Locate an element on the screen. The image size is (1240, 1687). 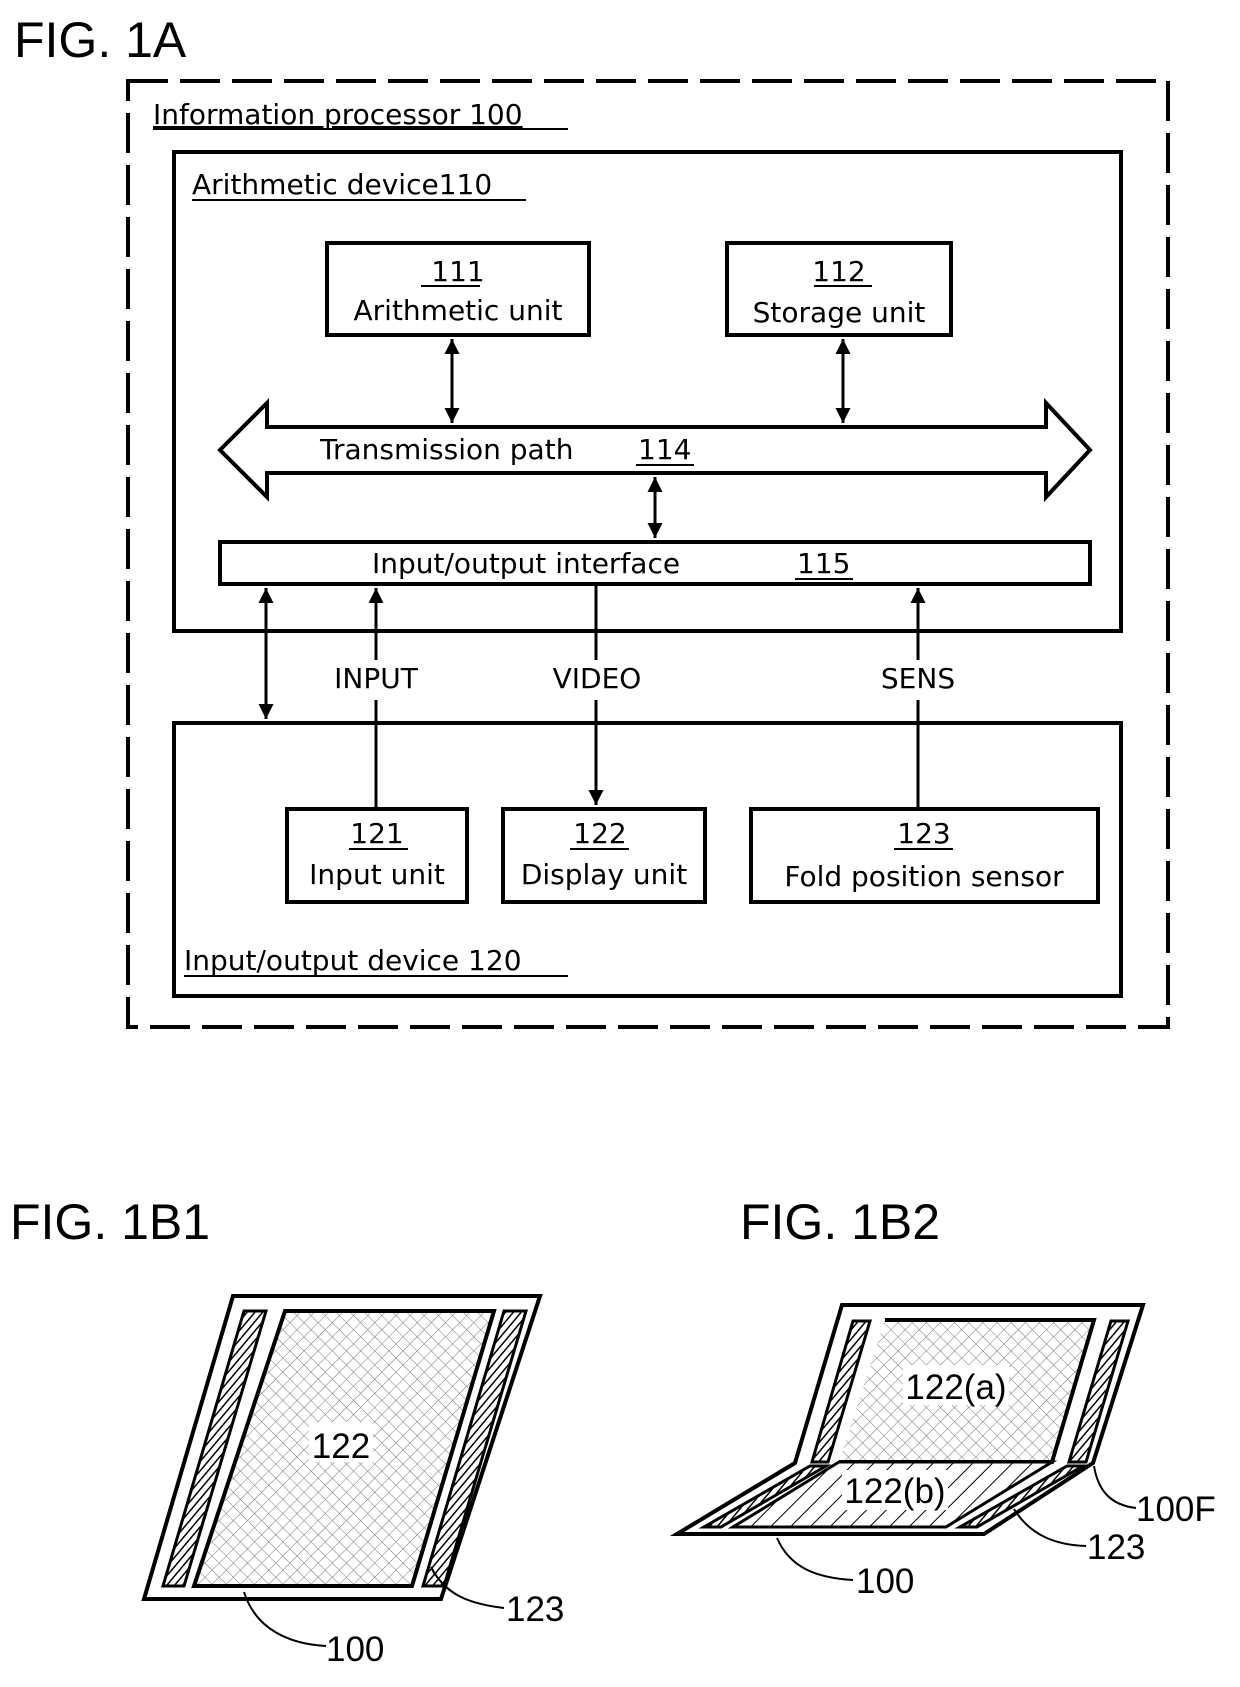
display-b-ref-label: 122(b) is located at coordinates (894, 1491).